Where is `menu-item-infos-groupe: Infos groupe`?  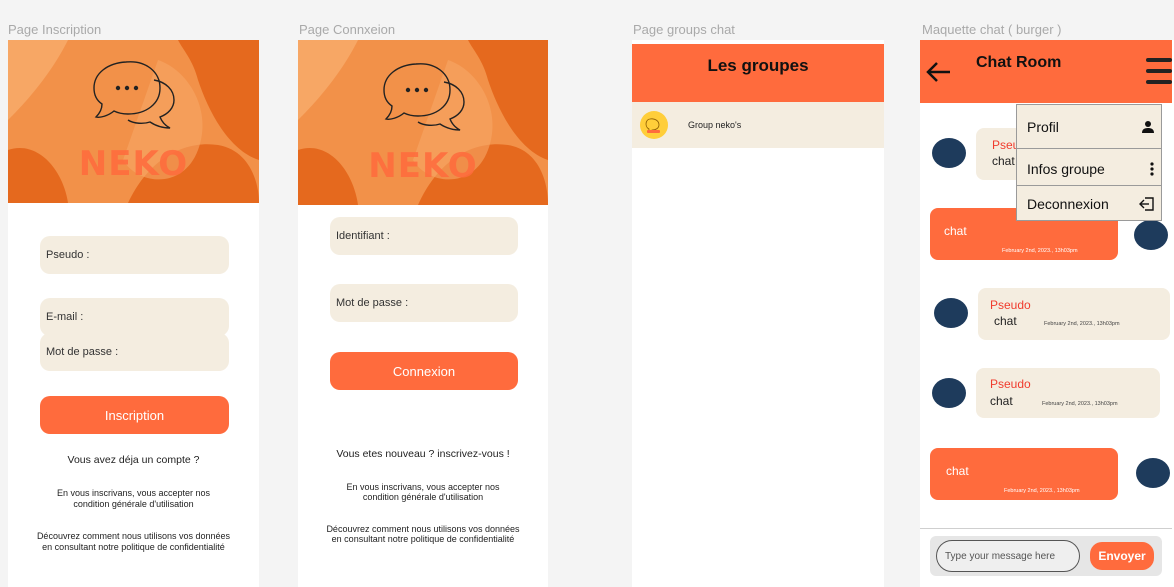 menu-item-infos-groupe: Infos groupe is located at coordinates (1089, 169).